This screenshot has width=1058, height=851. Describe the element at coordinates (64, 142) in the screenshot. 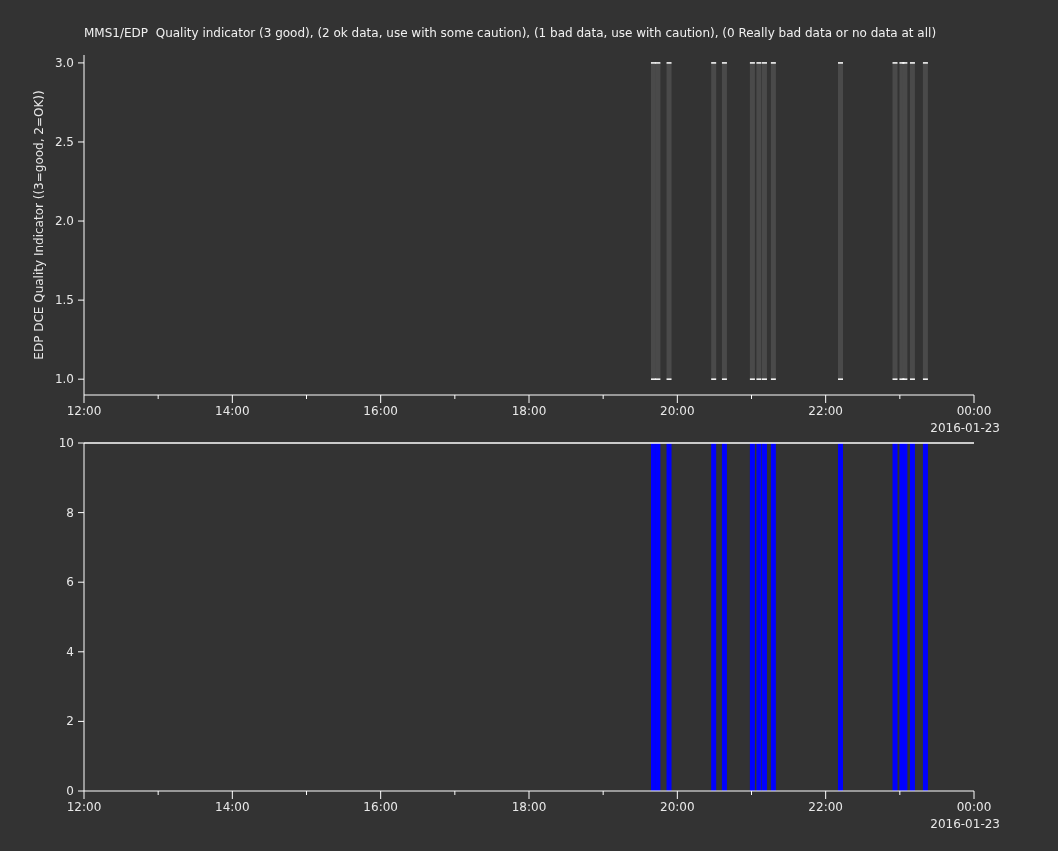

I see `tick-label: 2.5` at that location.